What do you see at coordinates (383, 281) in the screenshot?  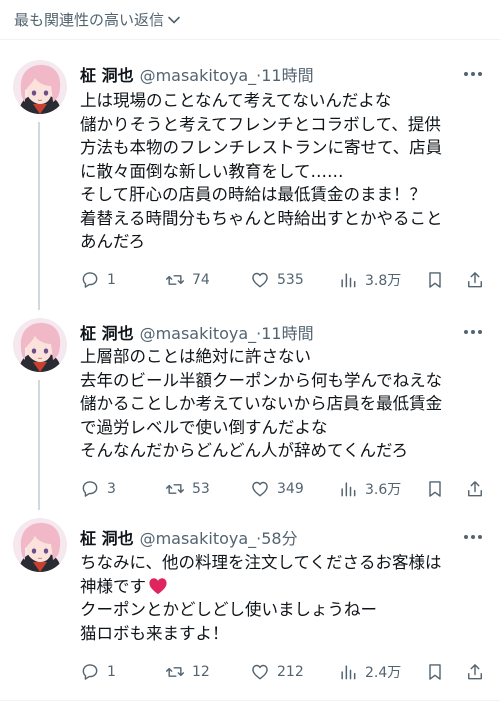 I see `view-count: 3.8万` at bounding box center [383, 281].